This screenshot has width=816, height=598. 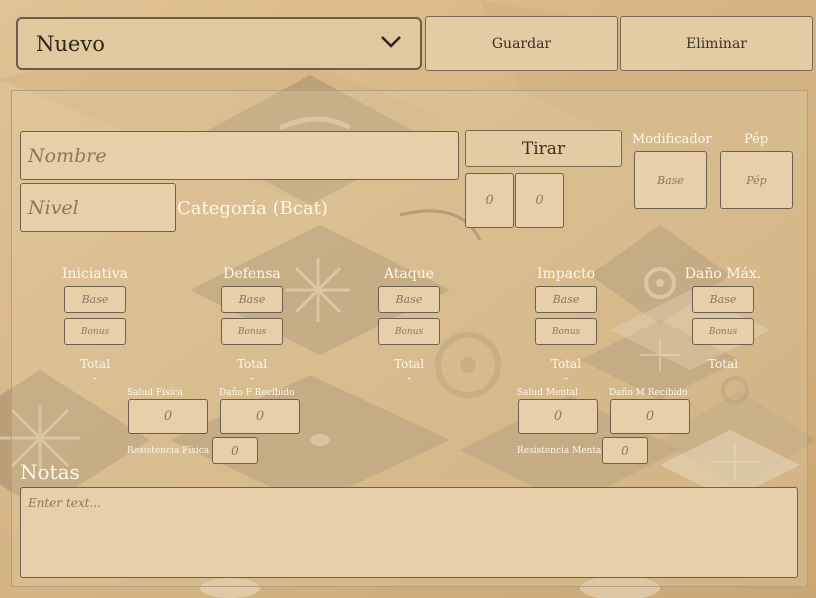 What do you see at coordinates (50, 472) in the screenshot?
I see `notes-title: Notas` at bounding box center [50, 472].